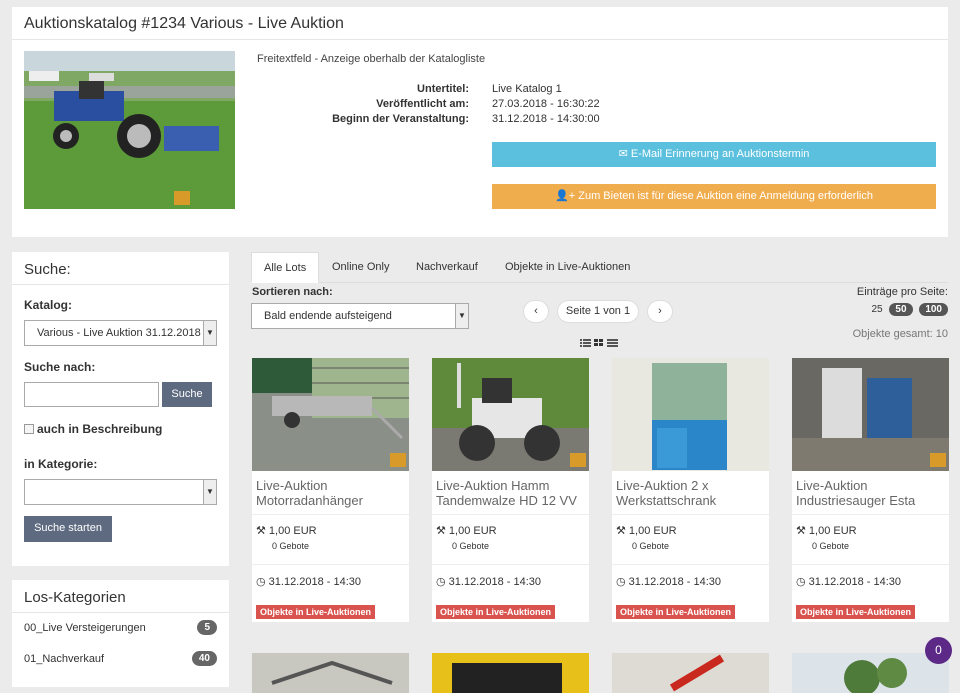 The width and height of the screenshot is (960, 693). What do you see at coordinates (61, 464) in the screenshot?
I see `kategorie-label: in Kategorie:` at bounding box center [61, 464].